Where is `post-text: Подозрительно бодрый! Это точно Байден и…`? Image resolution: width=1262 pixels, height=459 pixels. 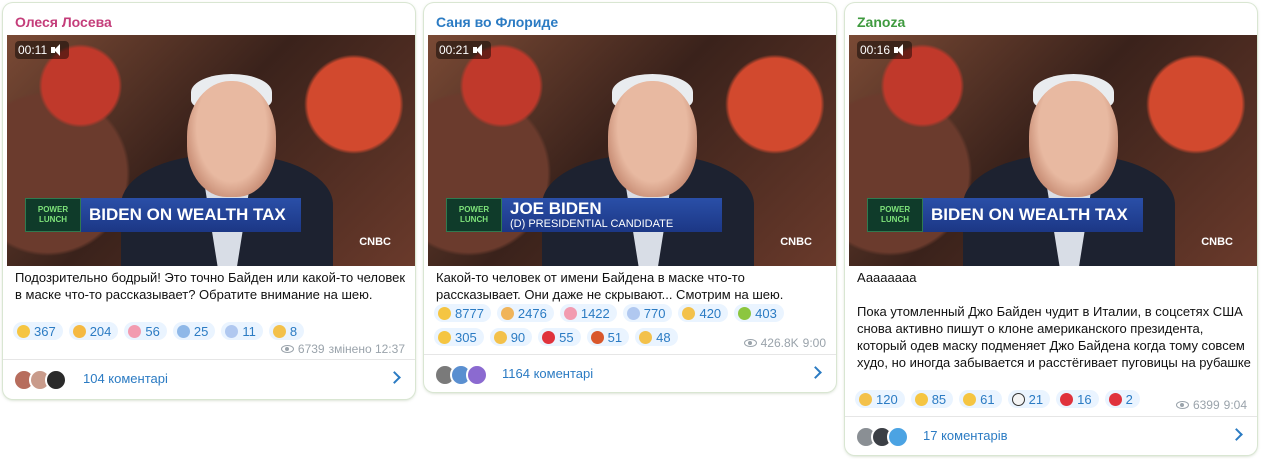
post-text: Подозрительно бодрый! Это точно Байден и… is located at coordinates (210, 286).